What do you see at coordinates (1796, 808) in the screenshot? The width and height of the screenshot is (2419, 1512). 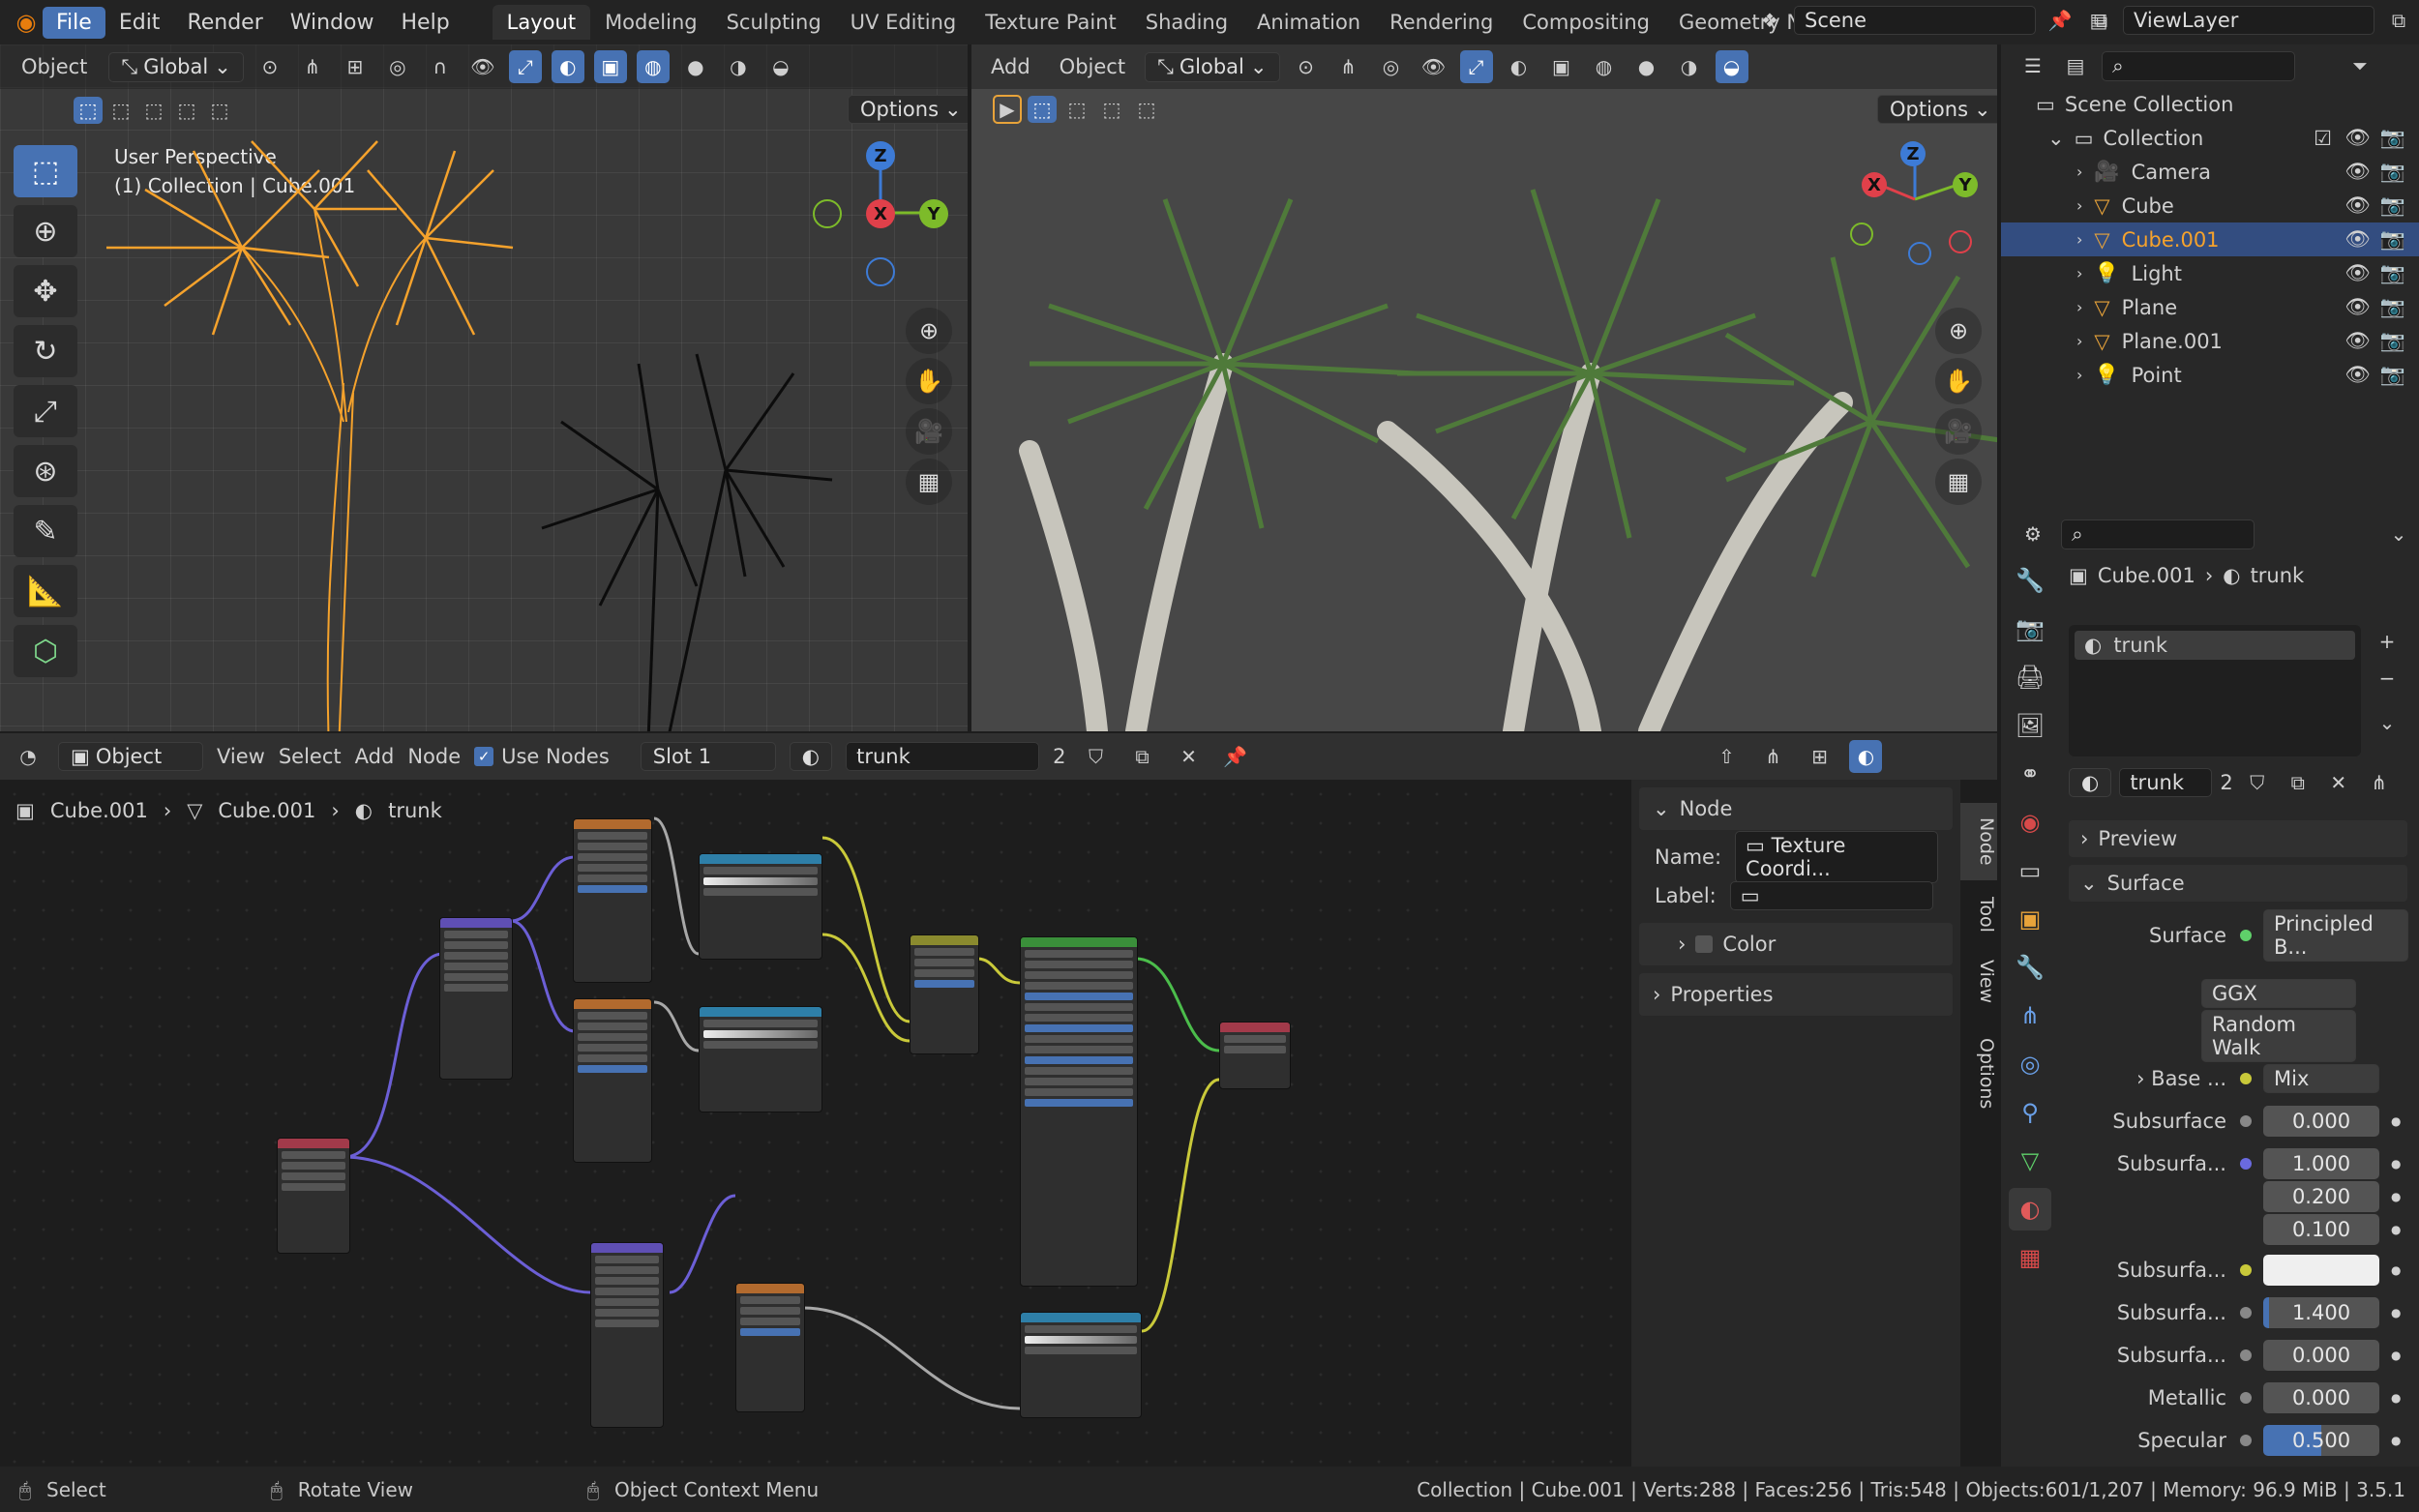 I see `node-panel-header: ⌄ Node` at bounding box center [1796, 808].